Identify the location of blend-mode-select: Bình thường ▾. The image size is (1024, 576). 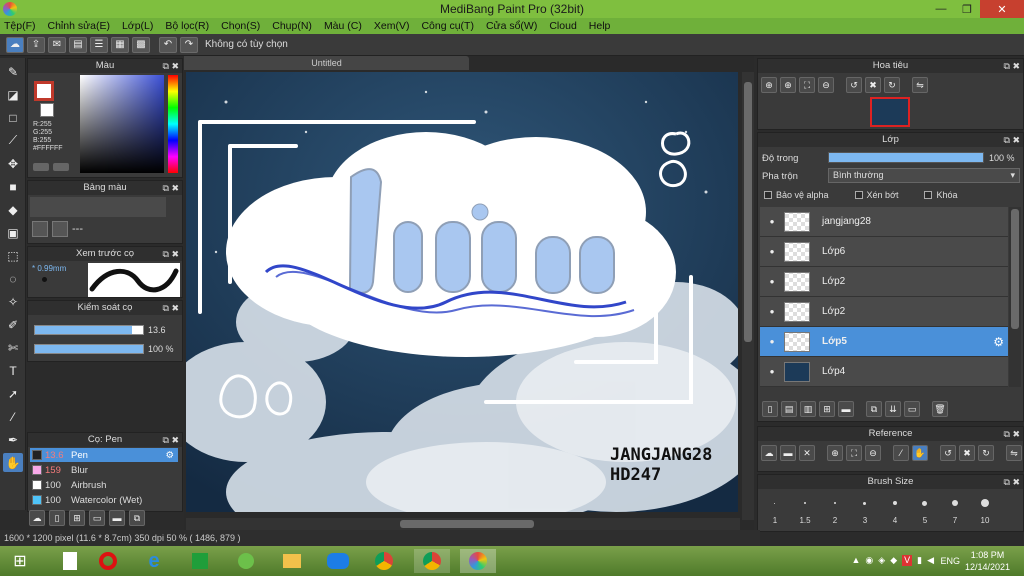
(924, 175).